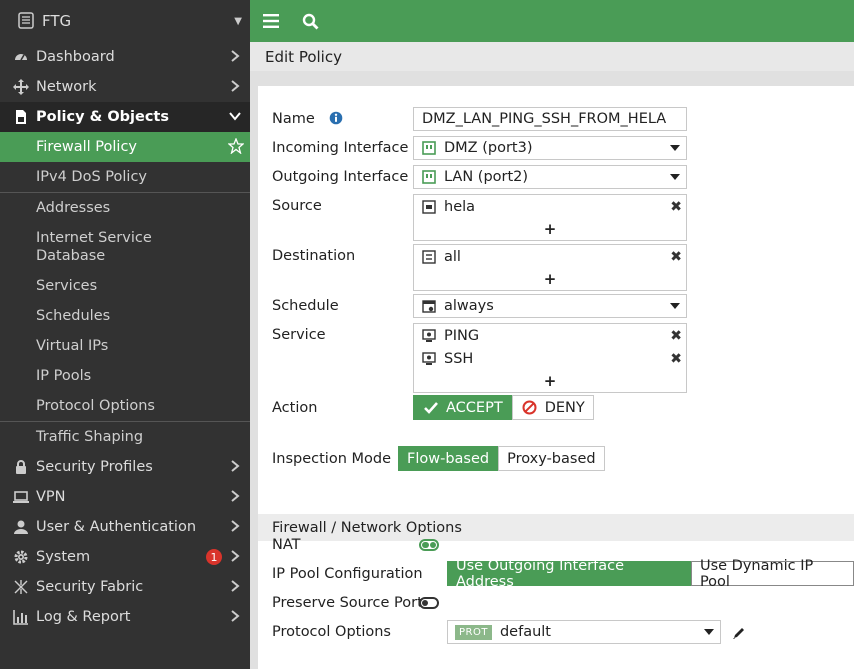  I want to click on sidebar-item-traffic-shaping: Traffic Shaping, so click(125, 437).